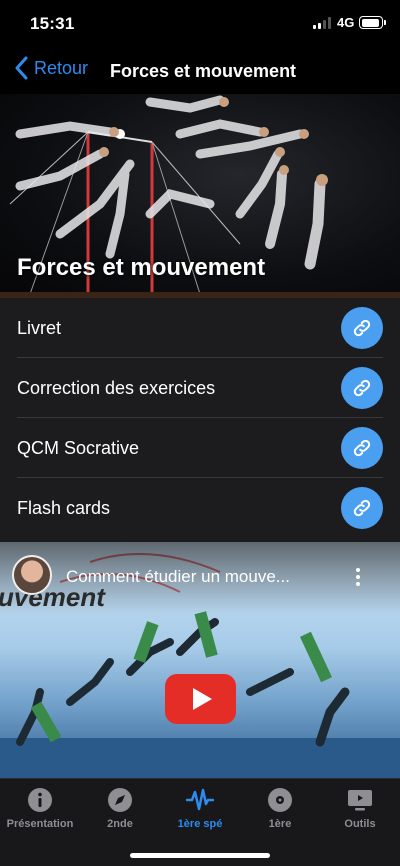 The height and width of the screenshot is (866, 400). What do you see at coordinates (372, 22) in the screenshot?
I see `battery-icon` at bounding box center [372, 22].